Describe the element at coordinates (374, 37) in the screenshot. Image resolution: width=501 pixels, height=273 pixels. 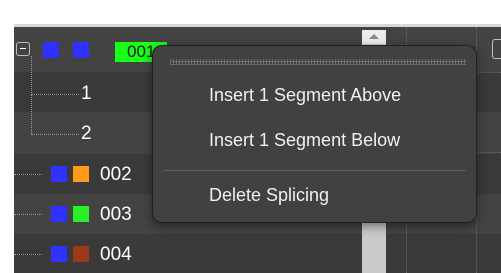
I see `scroll-up-arrow-icon` at that location.